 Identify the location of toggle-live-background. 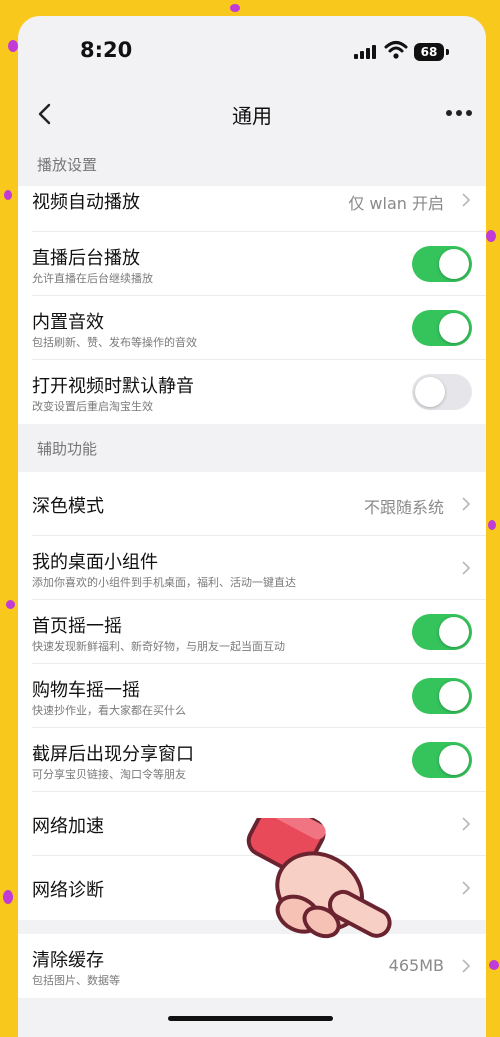
(442, 264).